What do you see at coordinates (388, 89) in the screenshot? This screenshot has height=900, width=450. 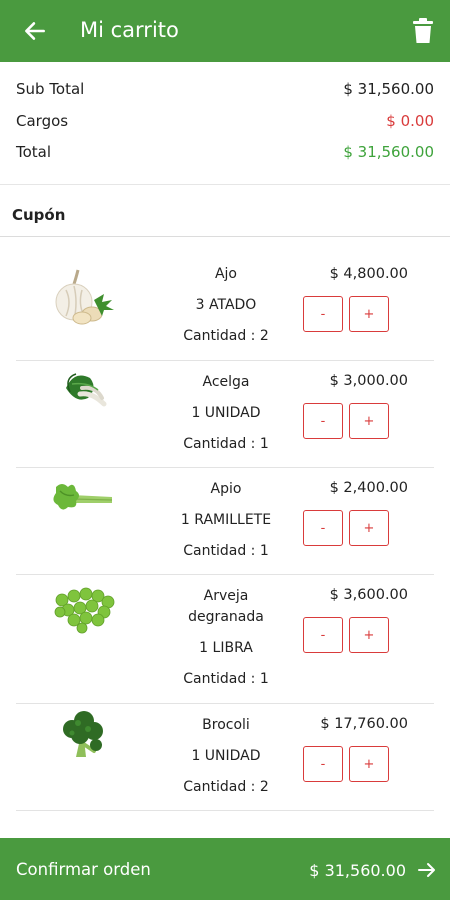 I see `subtotal-value: $ 31,560.00` at bounding box center [388, 89].